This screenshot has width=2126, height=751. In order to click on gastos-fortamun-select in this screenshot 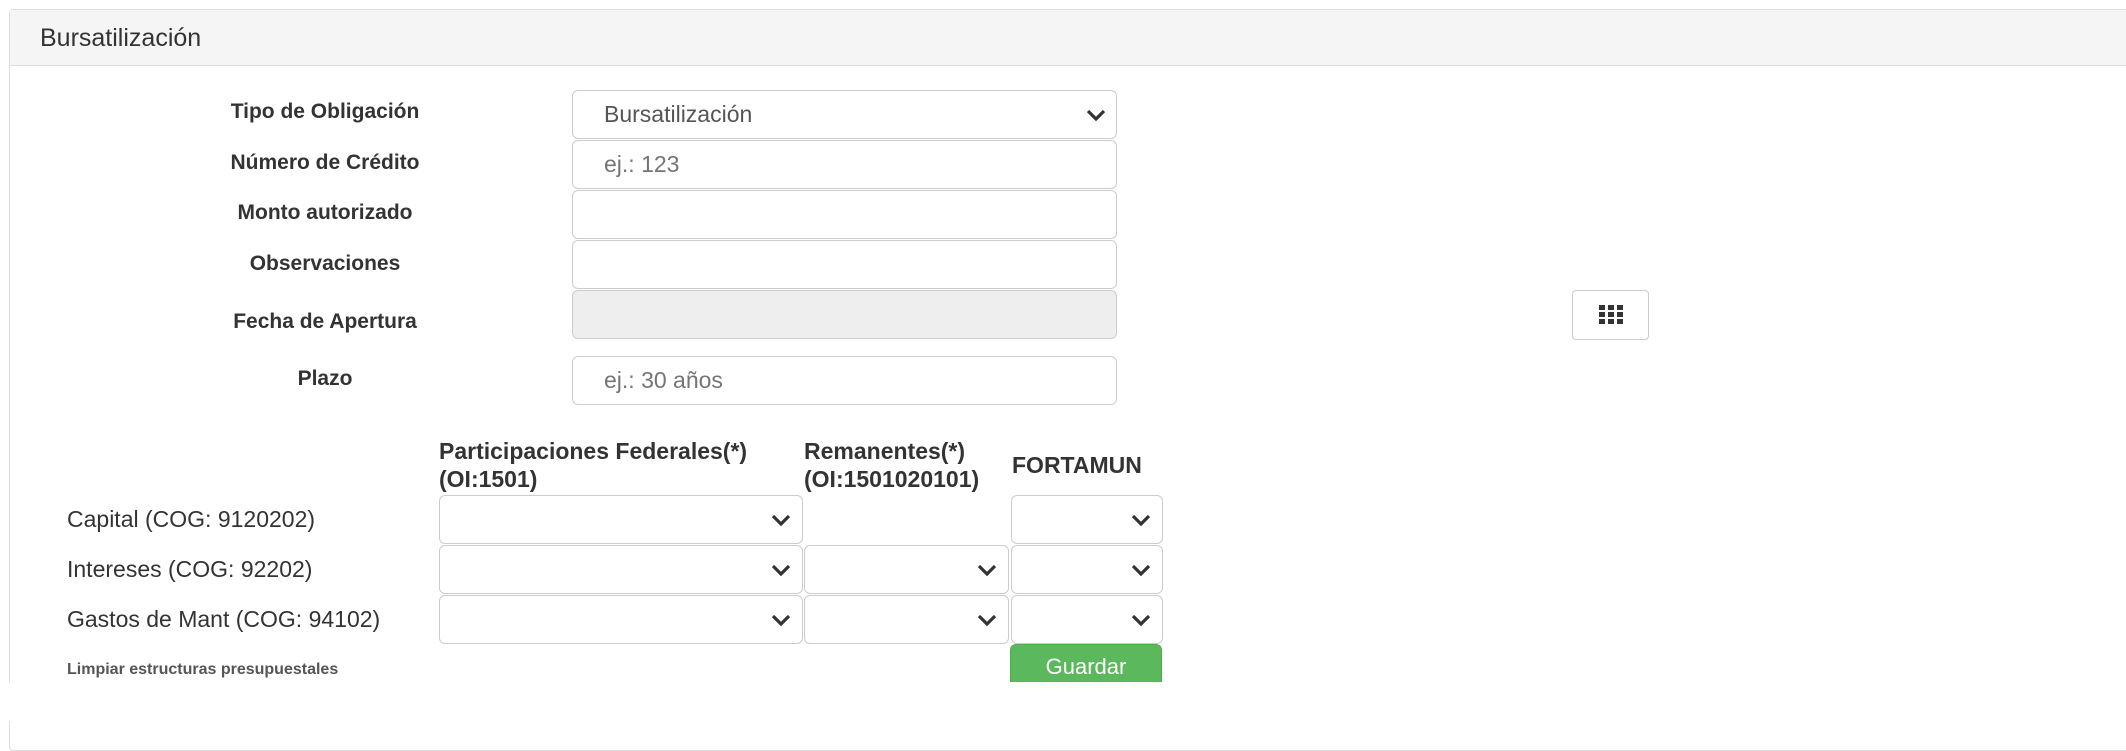, I will do `click(1087, 619)`.